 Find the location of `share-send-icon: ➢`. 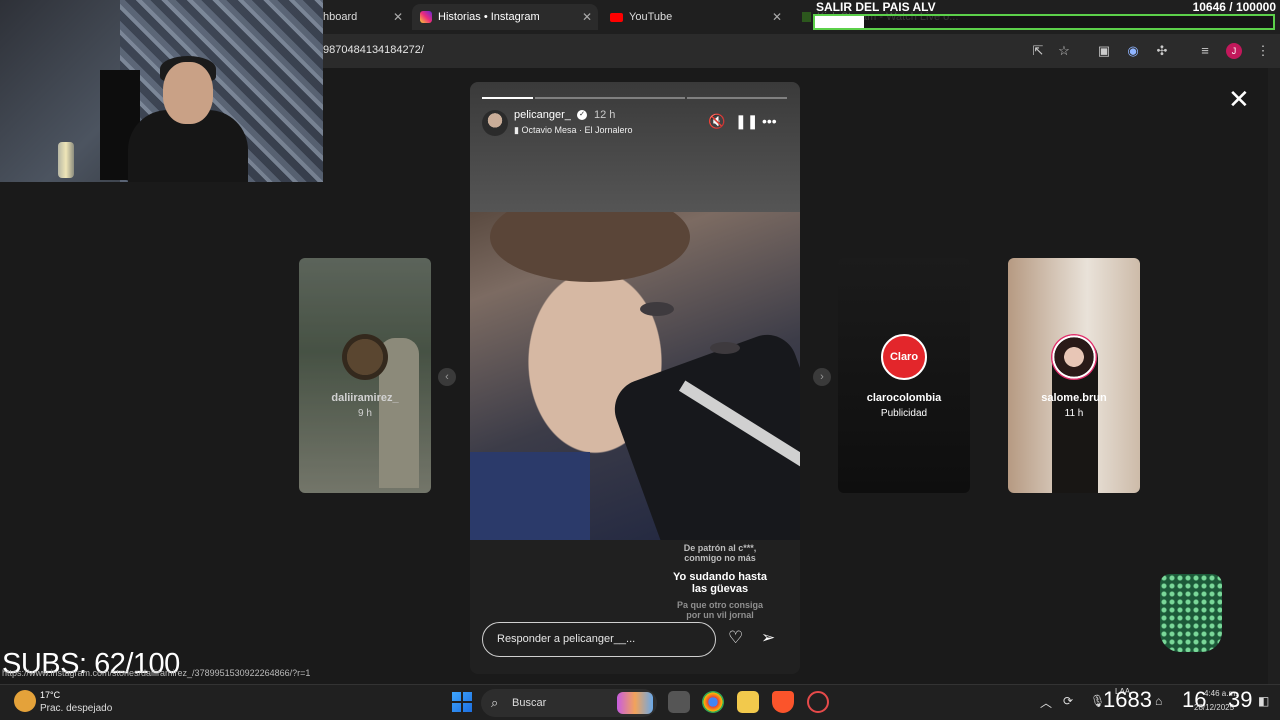

share-send-icon: ➢ is located at coordinates (768, 638).